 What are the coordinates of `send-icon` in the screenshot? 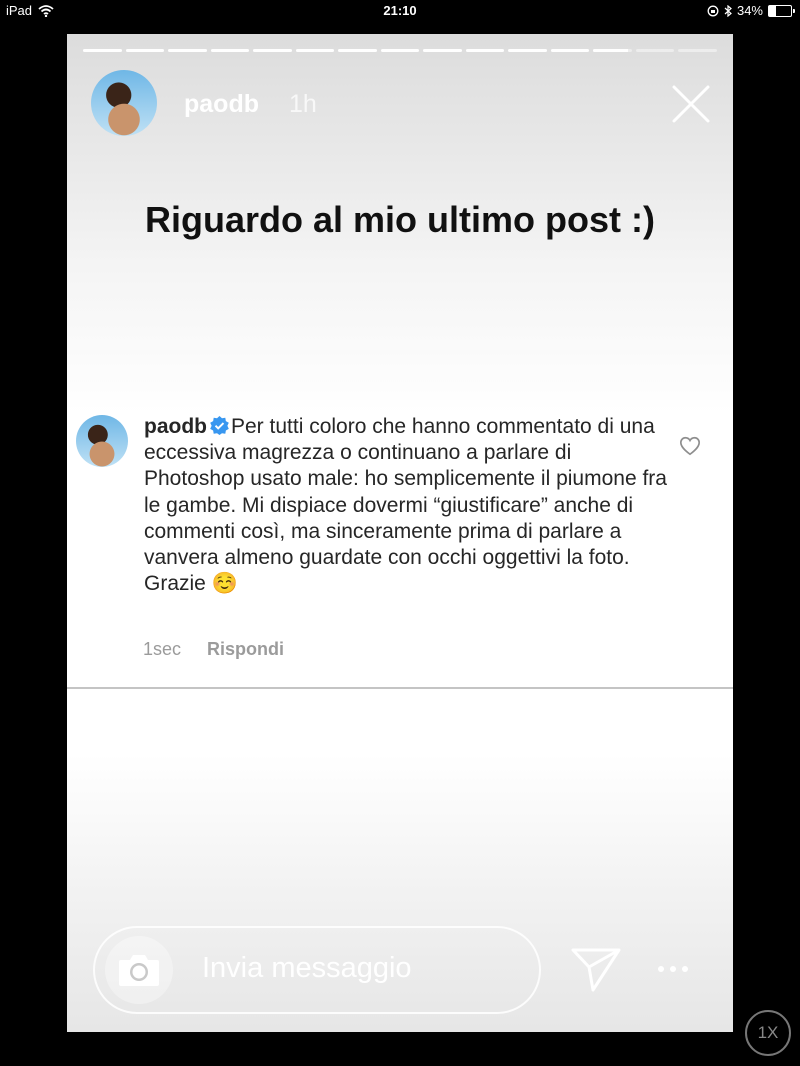 It's located at (596, 970).